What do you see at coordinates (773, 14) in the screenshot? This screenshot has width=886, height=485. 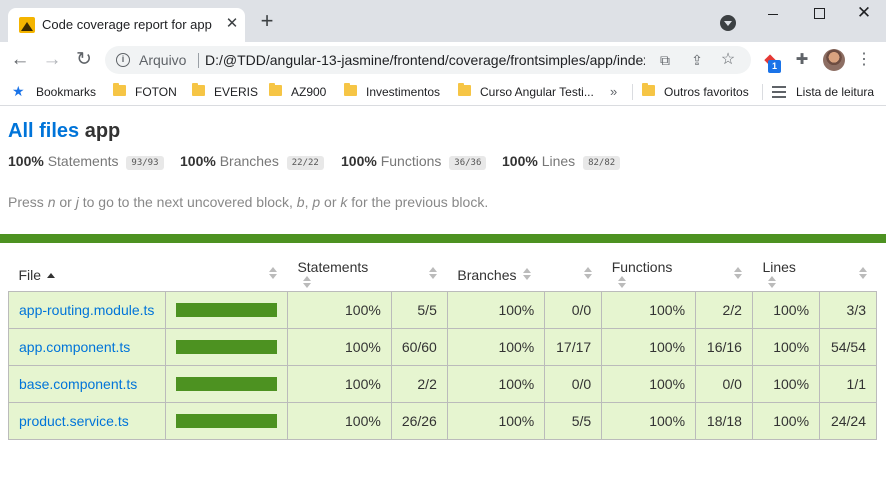 I see `minimize-button` at bounding box center [773, 14].